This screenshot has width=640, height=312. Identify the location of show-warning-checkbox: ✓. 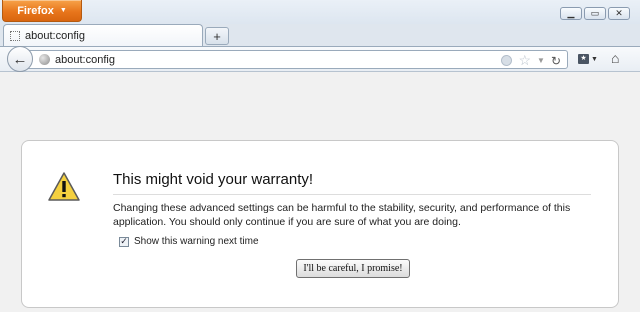
(124, 241).